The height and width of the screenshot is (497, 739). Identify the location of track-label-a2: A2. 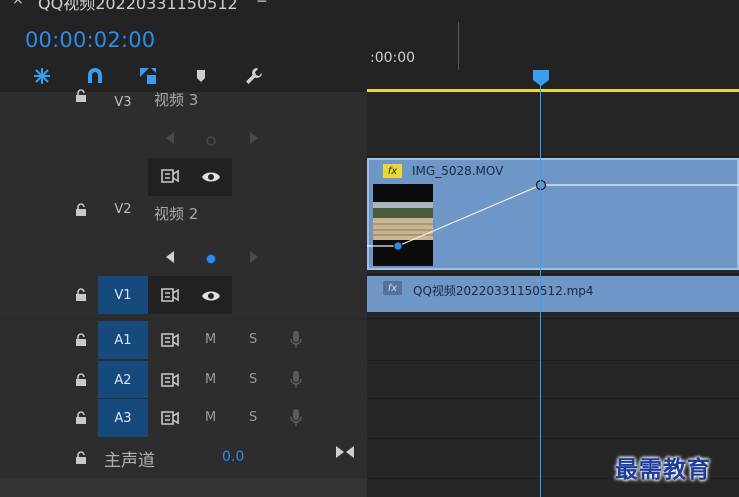
(123, 380).